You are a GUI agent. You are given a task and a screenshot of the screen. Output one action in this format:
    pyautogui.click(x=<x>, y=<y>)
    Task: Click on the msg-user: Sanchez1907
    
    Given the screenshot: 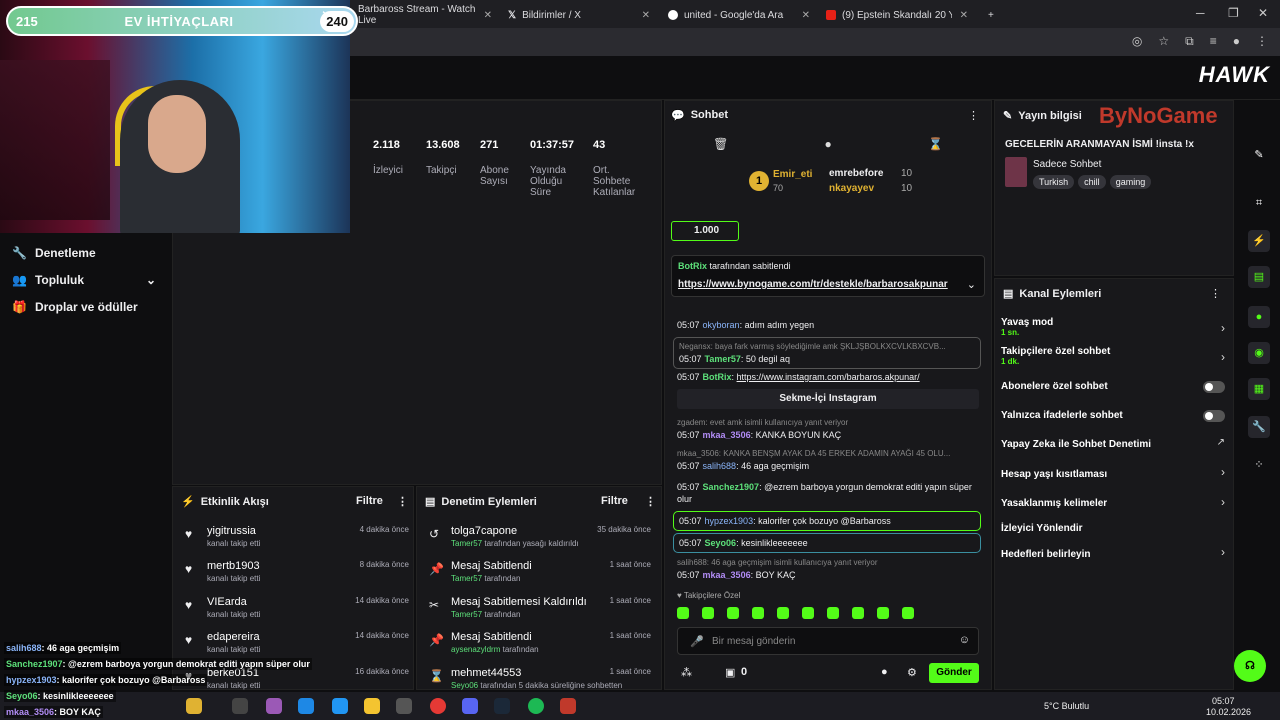 What is the action you would take?
    pyautogui.click(x=731, y=487)
    